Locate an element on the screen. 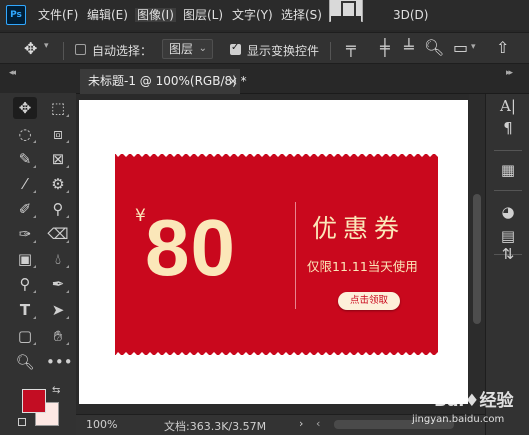 This screenshot has width=529, height=435. coupon-top-edge is located at coordinates (276, 155).